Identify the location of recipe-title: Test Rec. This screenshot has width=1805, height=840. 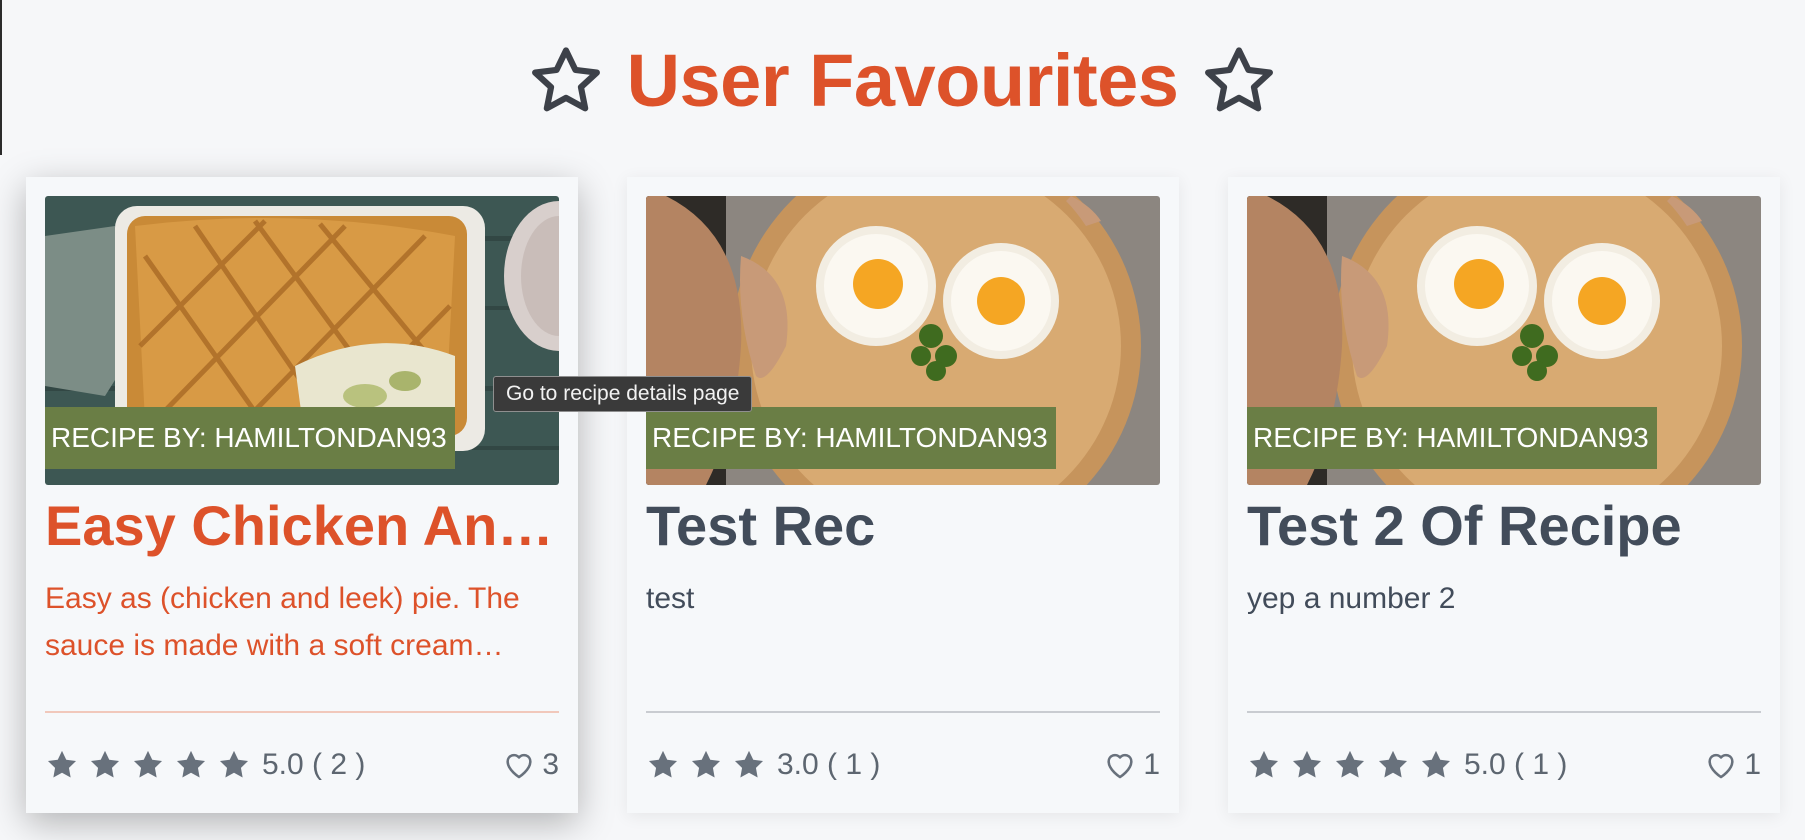
(903, 526).